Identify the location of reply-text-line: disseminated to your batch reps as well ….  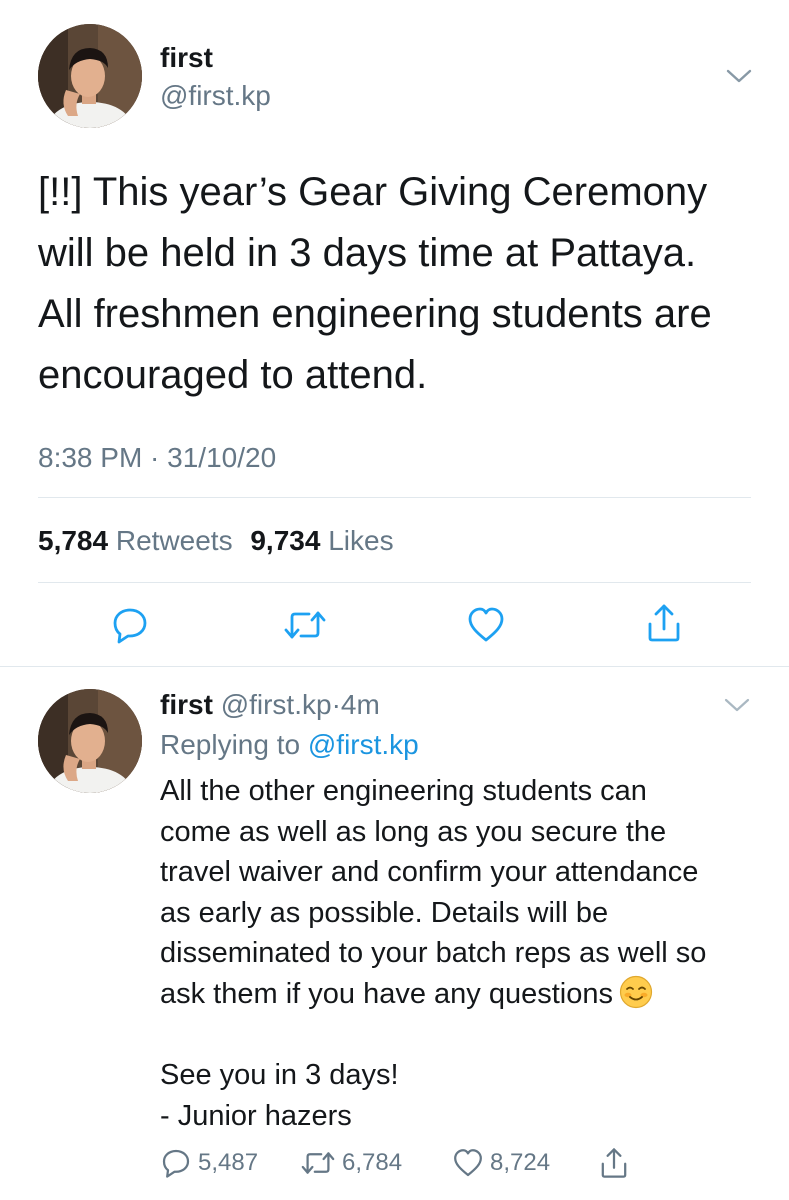
(433, 953).